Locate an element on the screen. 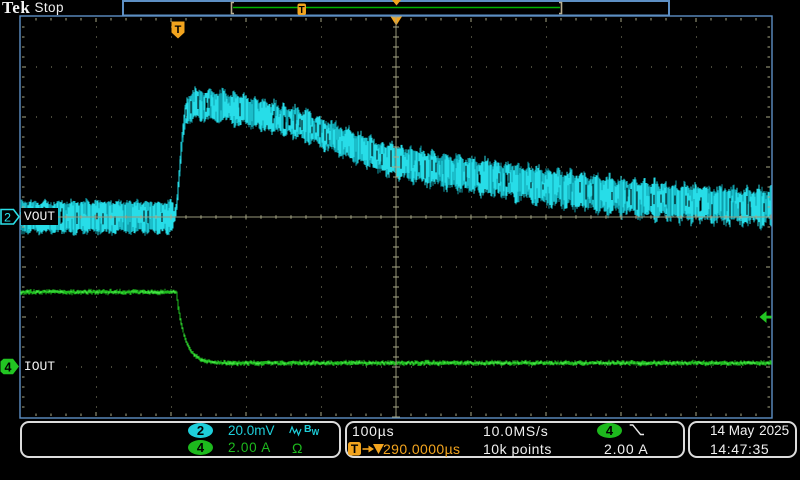 This screenshot has width=800, height=480. svg-text: 4 is located at coordinates (8, 368).